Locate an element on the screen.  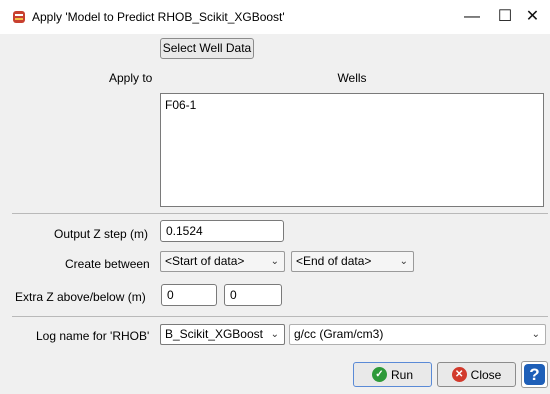
run-button-label: Run is located at coordinates (401, 374).